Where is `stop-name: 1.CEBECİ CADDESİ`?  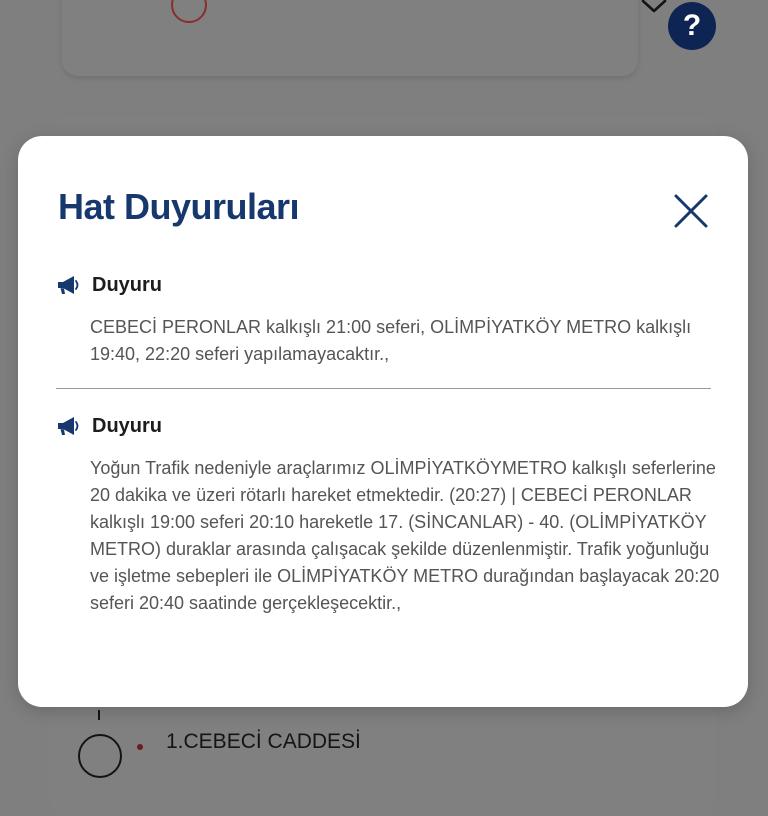 stop-name: 1.CEBECİ CADDESİ is located at coordinates (263, 741).